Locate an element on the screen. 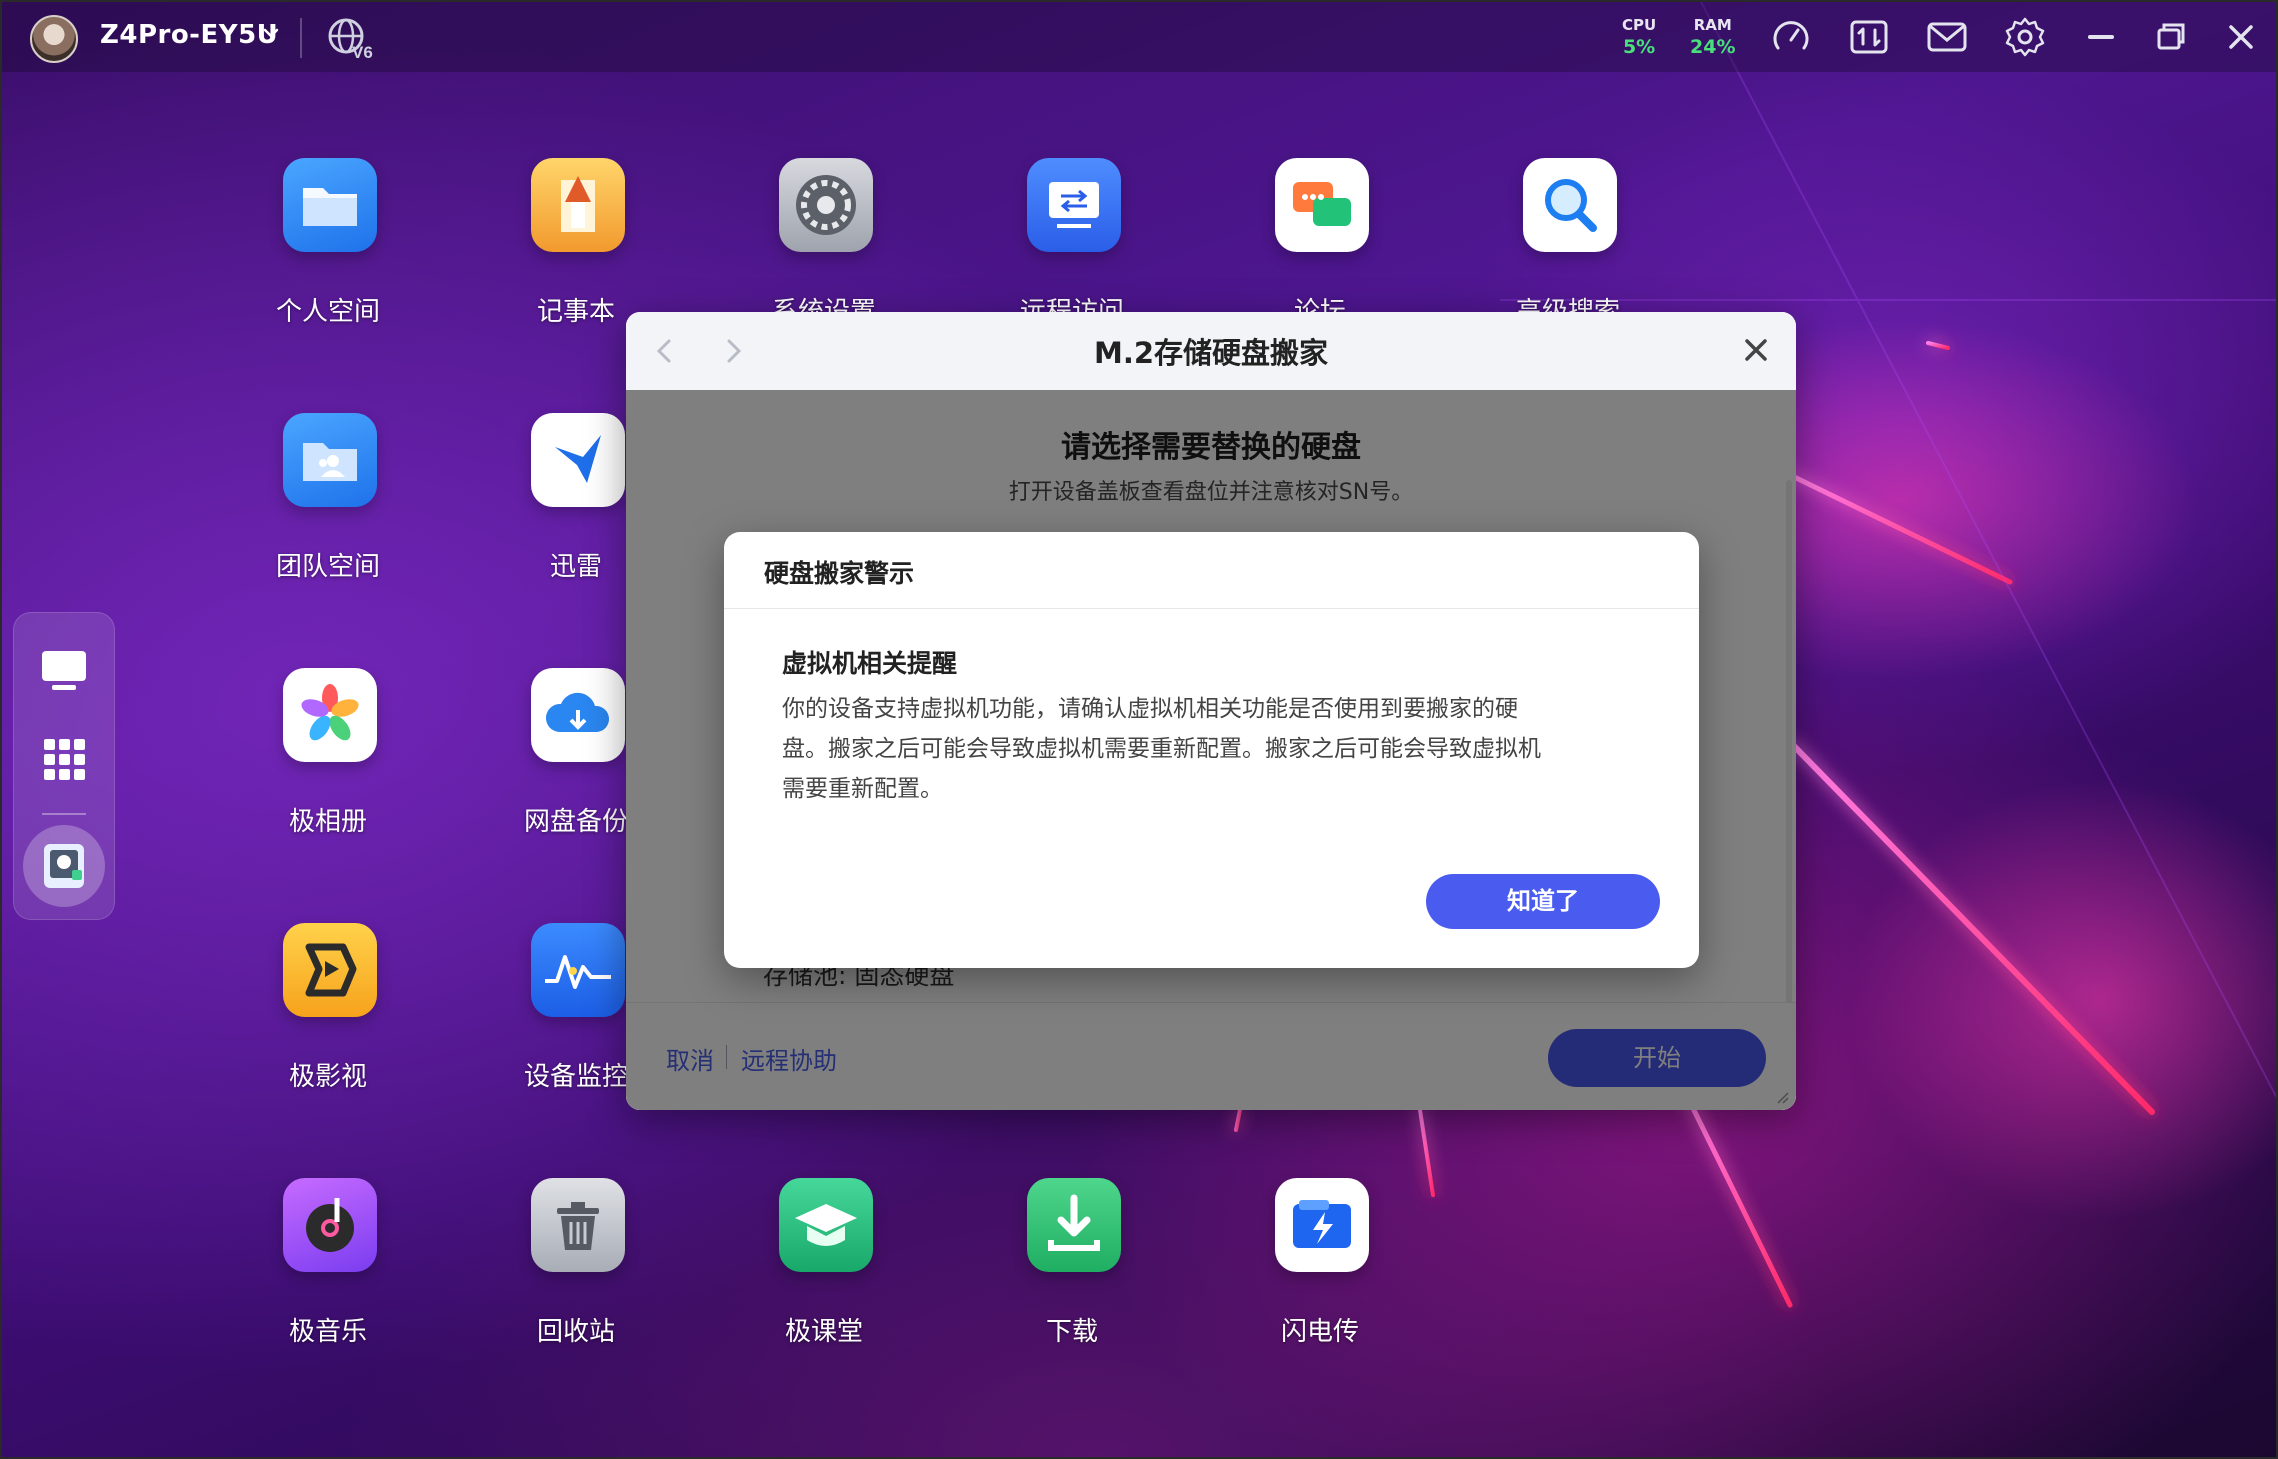 Image resolution: width=2278 pixels, height=1459 pixels. app-label: 回收站 is located at coordinates (575, 1332).